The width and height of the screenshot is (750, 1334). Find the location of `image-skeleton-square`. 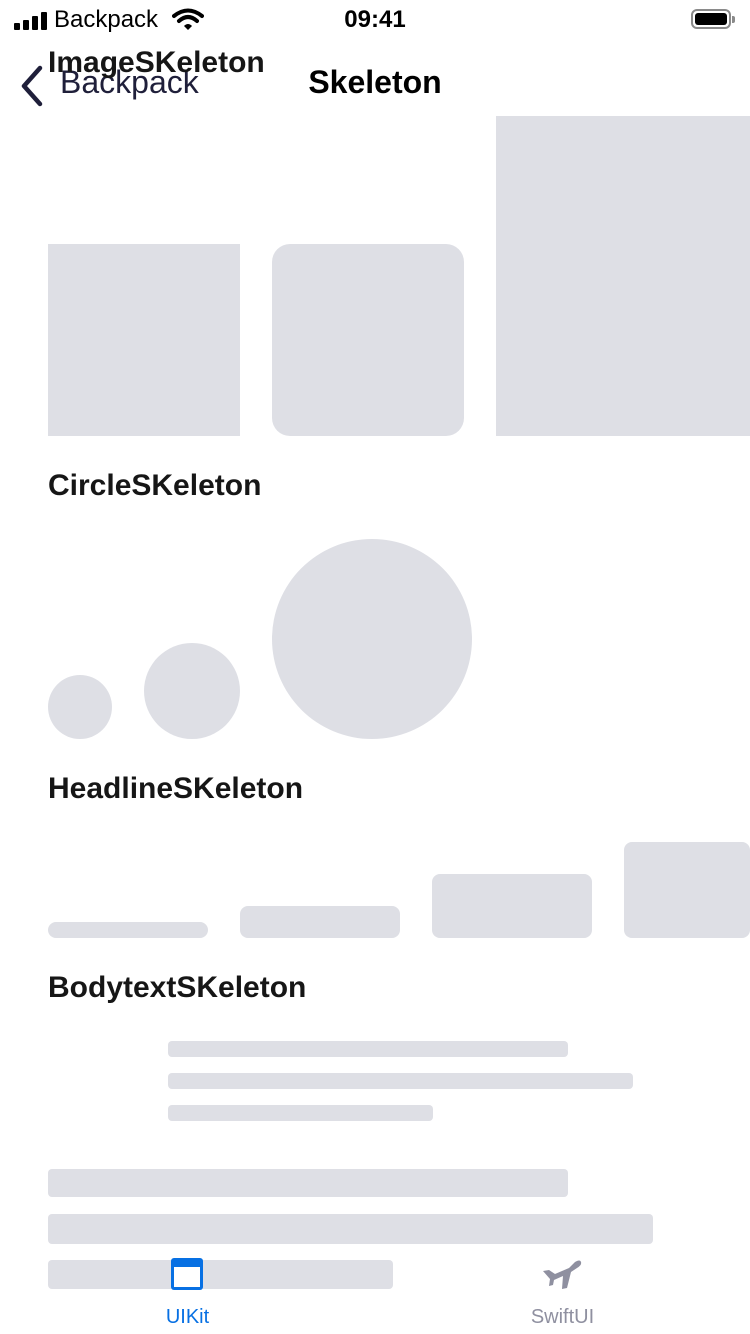

image-skeleton-square is located at coordinates (144, 340).